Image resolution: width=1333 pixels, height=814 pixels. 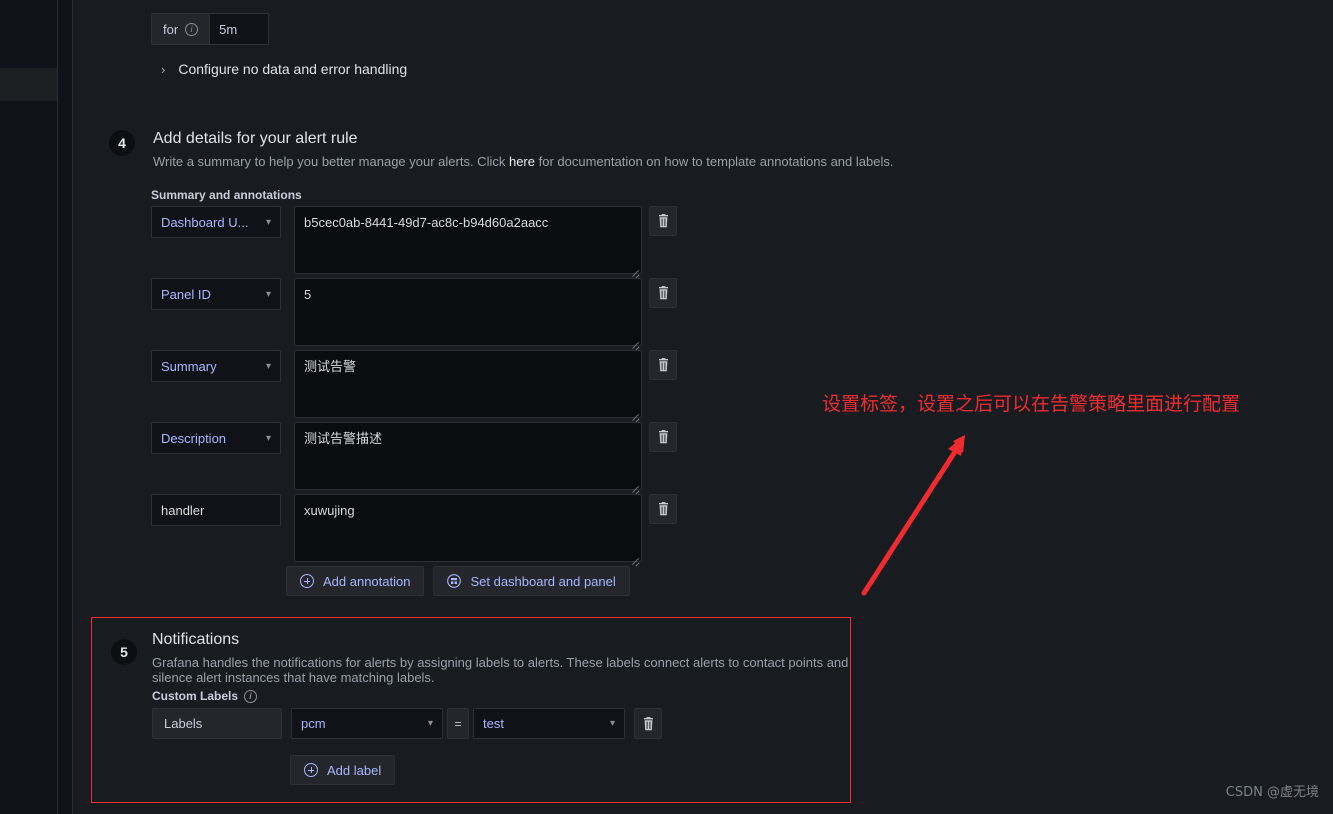 What do you see at coordinates (1031, 404) in the screenshot?
I see `annotation-note-text: 设置标签，设置之后可以在告警策略里面进行配置` at bounding box center [1031, 404].